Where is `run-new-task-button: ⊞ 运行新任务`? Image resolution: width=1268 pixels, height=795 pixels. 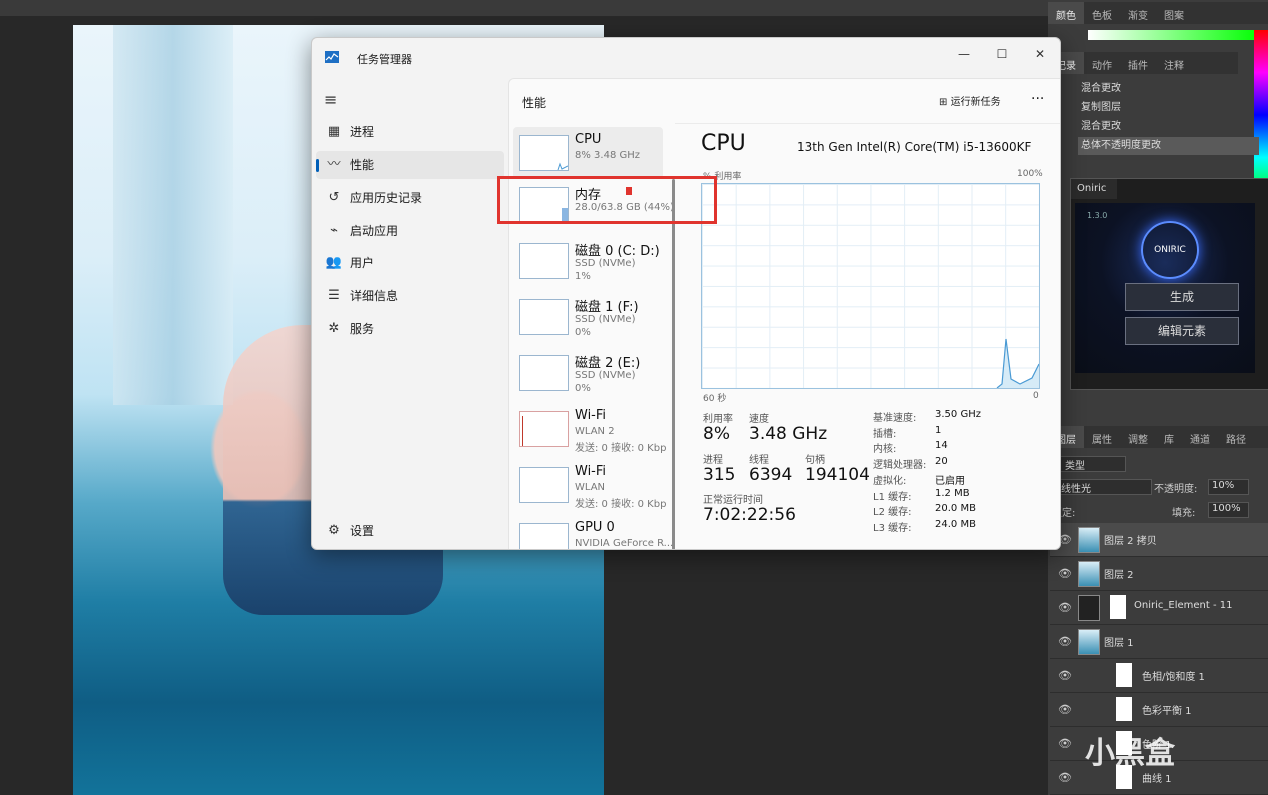
run-new-task-button: ⊞ 运行新任务 is located at coordinates (970, 100).